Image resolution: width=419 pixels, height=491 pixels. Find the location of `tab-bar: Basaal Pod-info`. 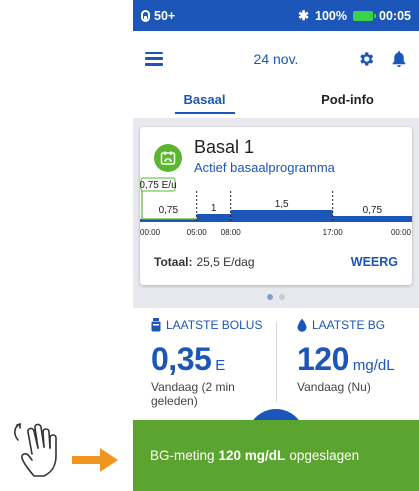

tab-bar: Basaal Pod-info is located at coordinates (276, 102).